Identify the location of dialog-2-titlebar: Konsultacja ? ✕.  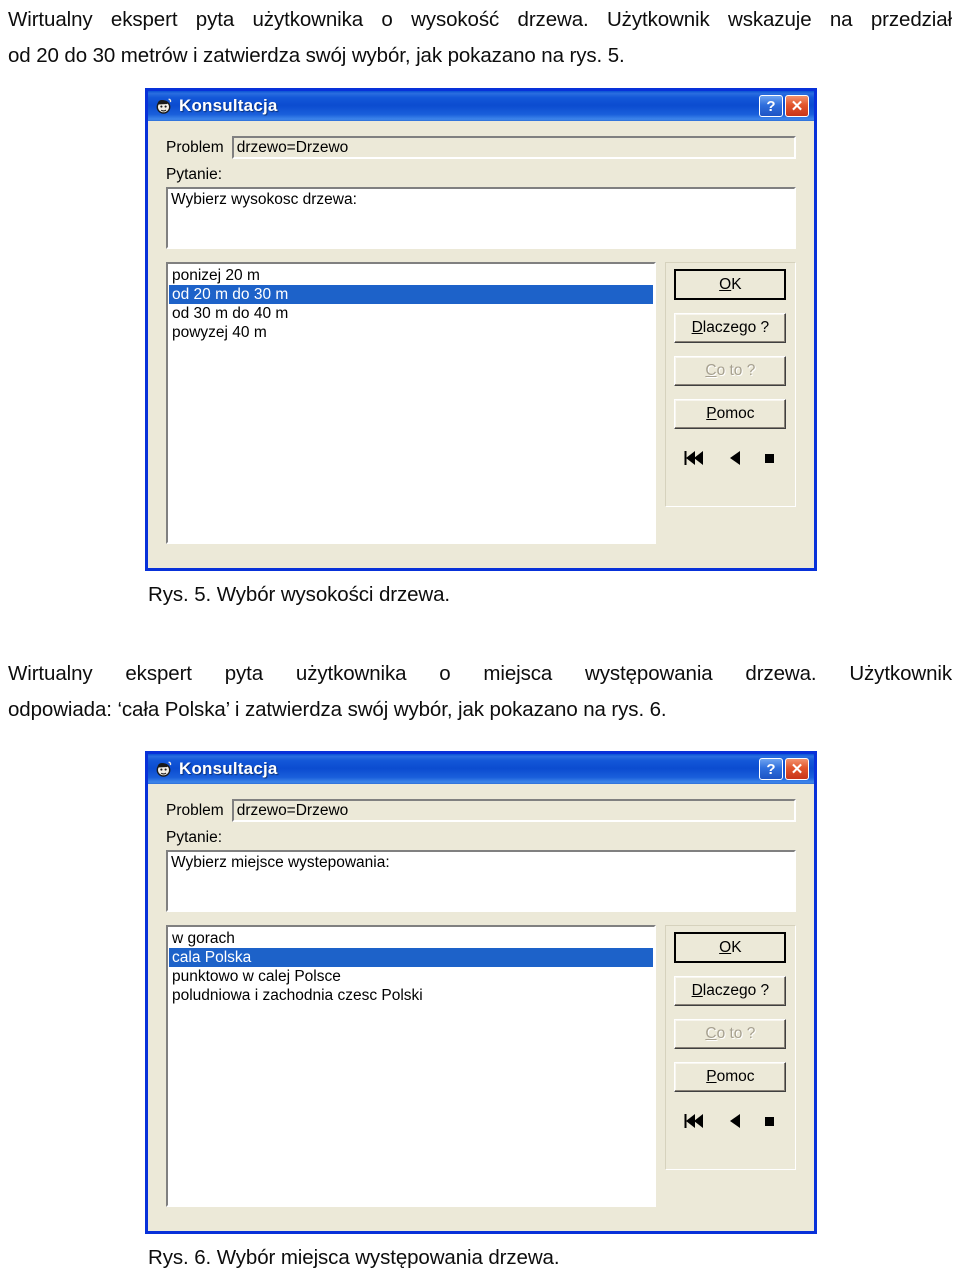
(481, 767).